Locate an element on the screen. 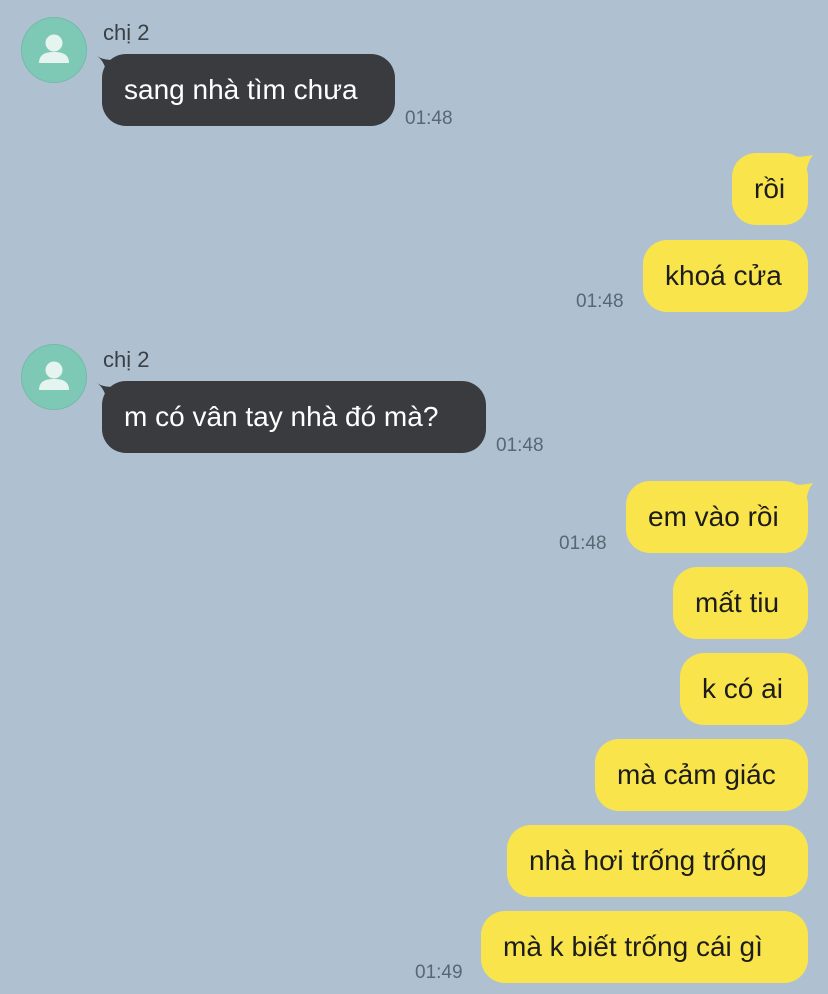 This screenshot has height=994, width=828. message-bubble-outgoing: em vào rồi is located at coordinates (717, 517).